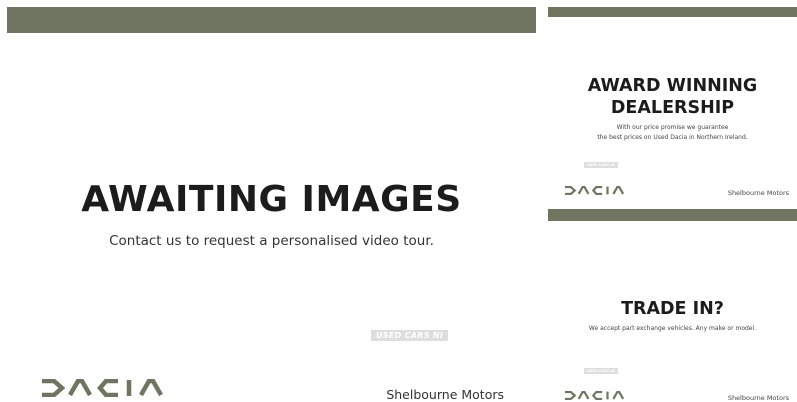 The height and width of the screenshot is (402, 797). What do you see at coordinates (672, 127) in the screenshot?
I see `price-promise-line1: With our price promise we guarantee` at bounding box center [672, 127].